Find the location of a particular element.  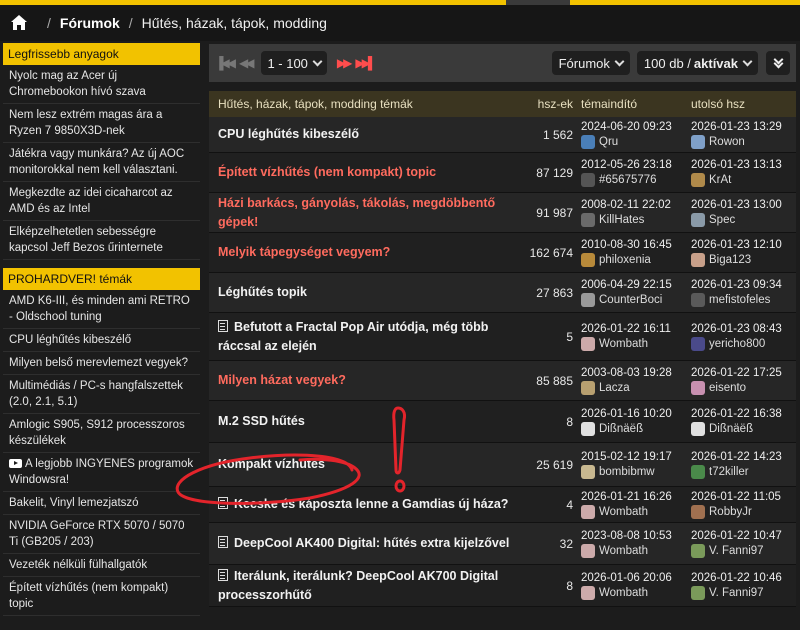

last-post-user: eisento is located at coordinates (743, 387).